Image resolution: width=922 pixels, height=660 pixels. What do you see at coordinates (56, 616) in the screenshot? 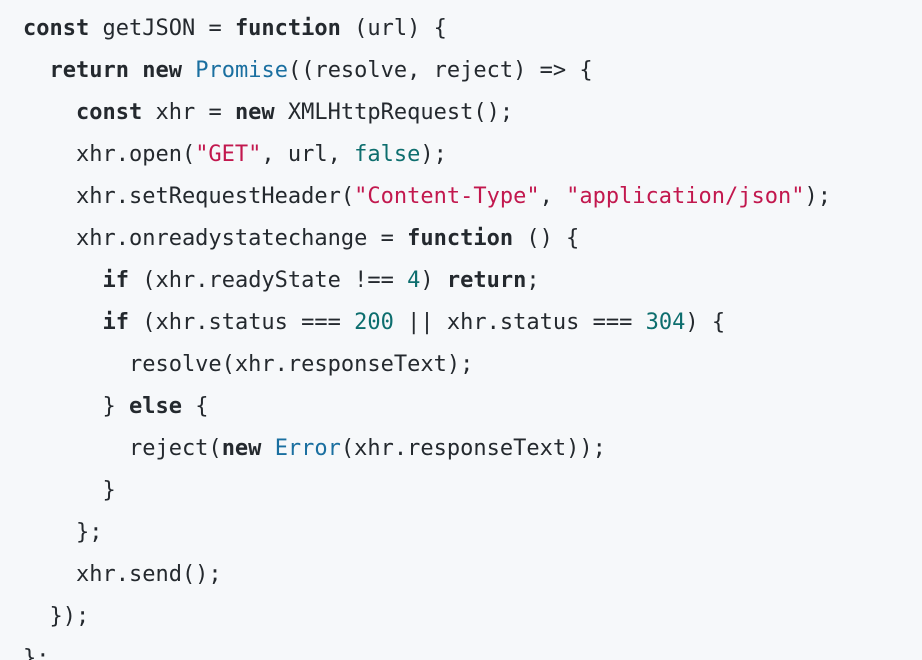
I see `code-token-plain: });` at bounding box center [56, 616].